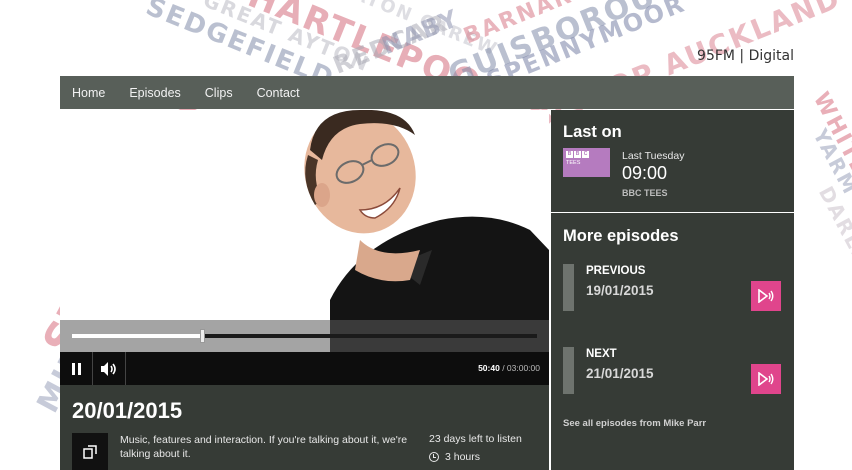 The width and height of the screenshot is (852, 470). I want to click on volume-button, so click(109, 368).